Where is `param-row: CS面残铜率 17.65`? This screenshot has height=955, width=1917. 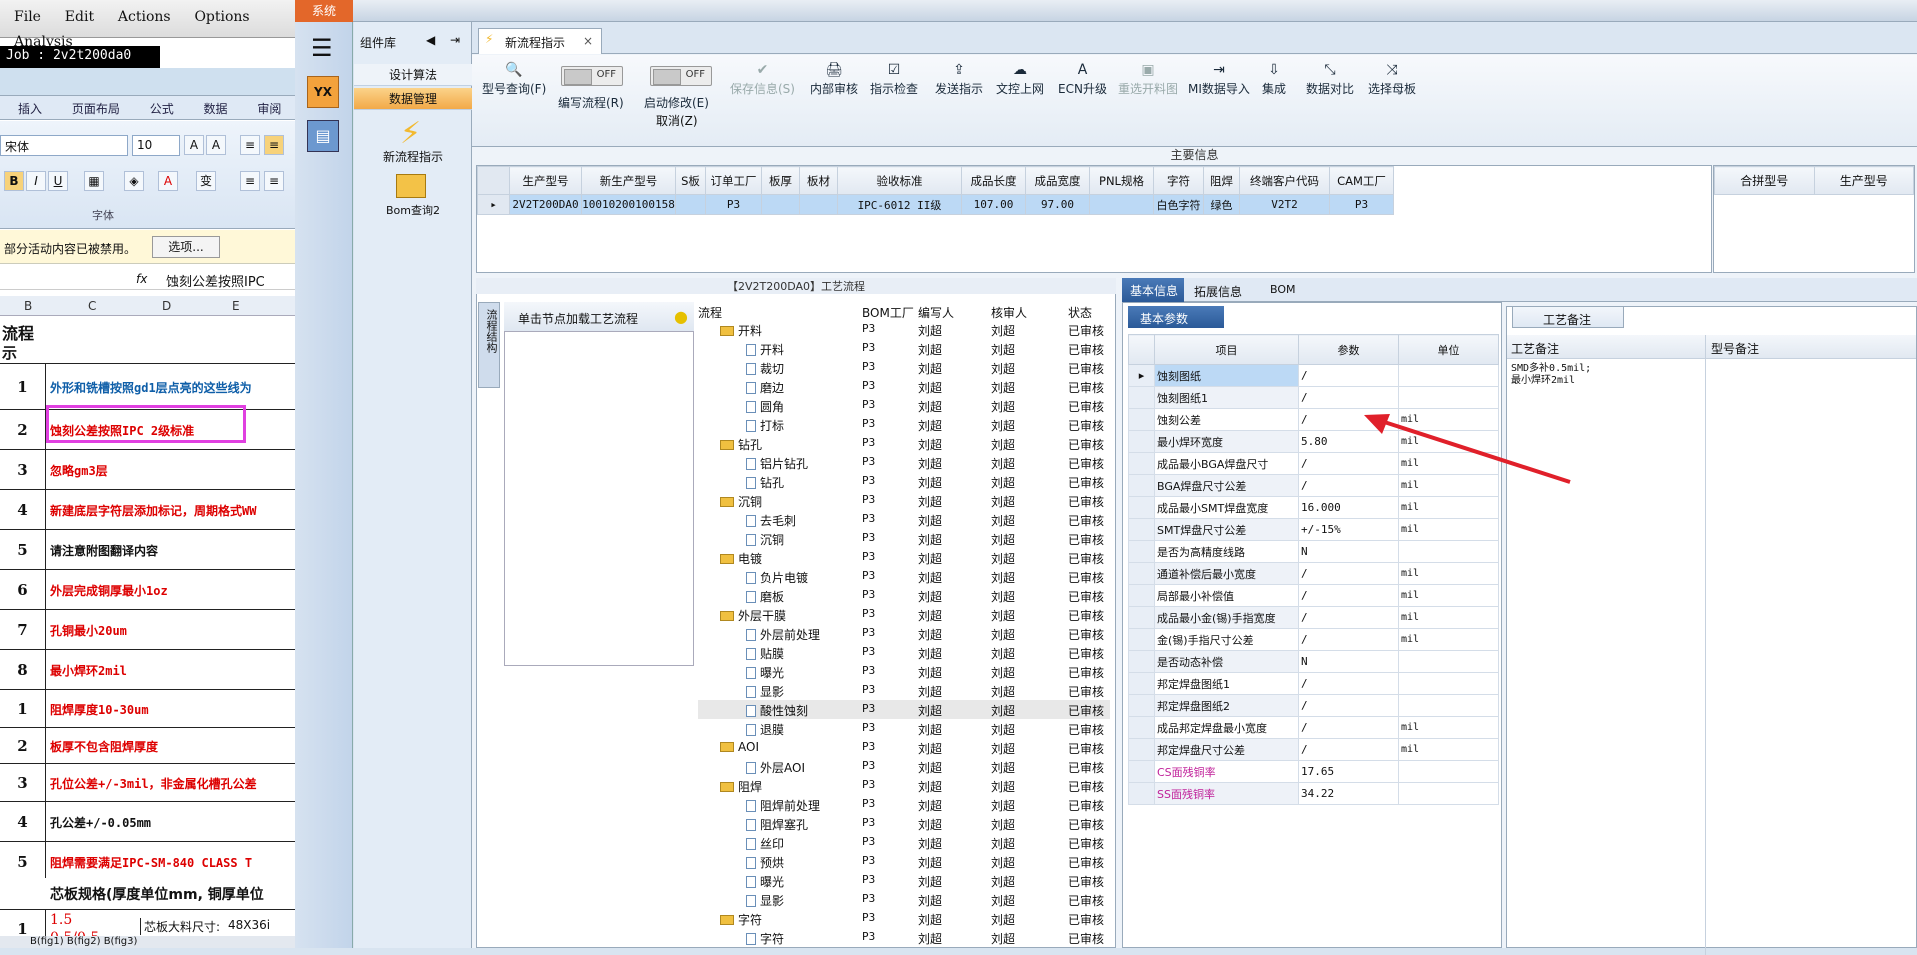 param-row: CS面残铜率 17.65 is located at coordinates (1313, 771).